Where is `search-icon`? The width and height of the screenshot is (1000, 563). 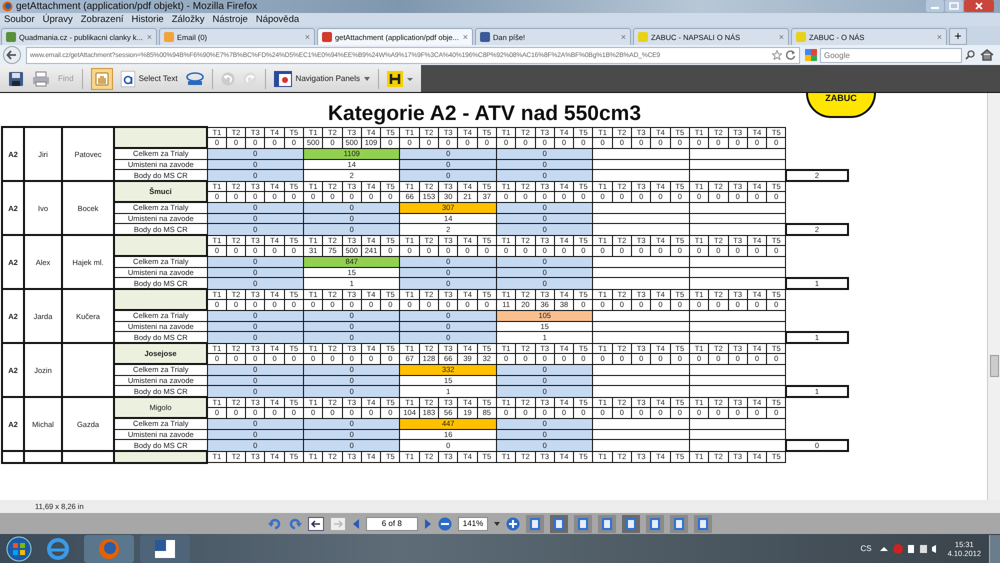 search-icon is located at coordinates (970, 55).